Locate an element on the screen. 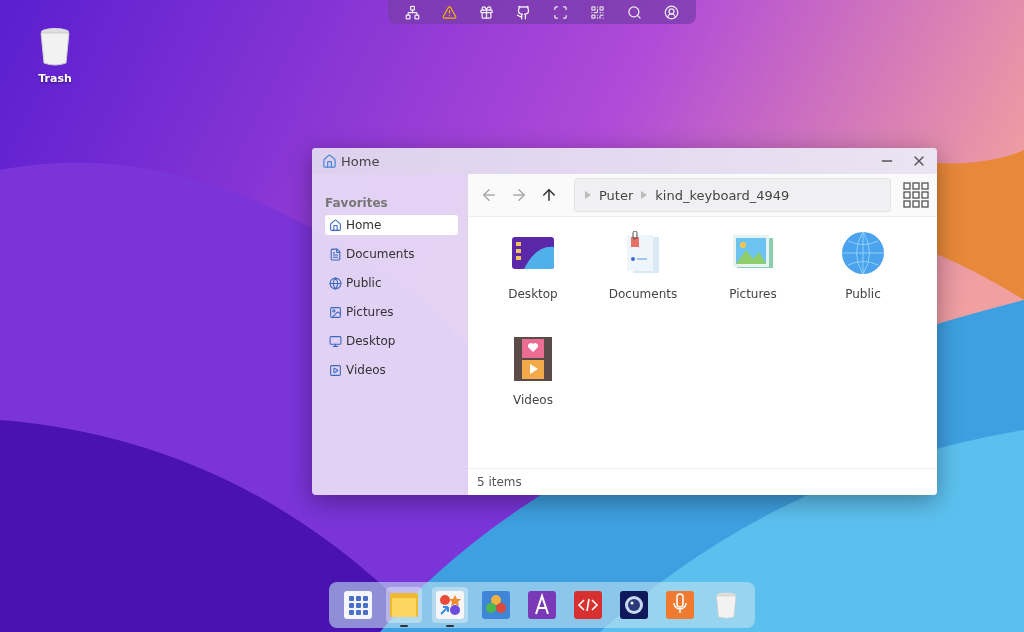 Image resolution: width=1024 pixels, height=632 pixels. folder-icon is located at coordinates (533, 253).